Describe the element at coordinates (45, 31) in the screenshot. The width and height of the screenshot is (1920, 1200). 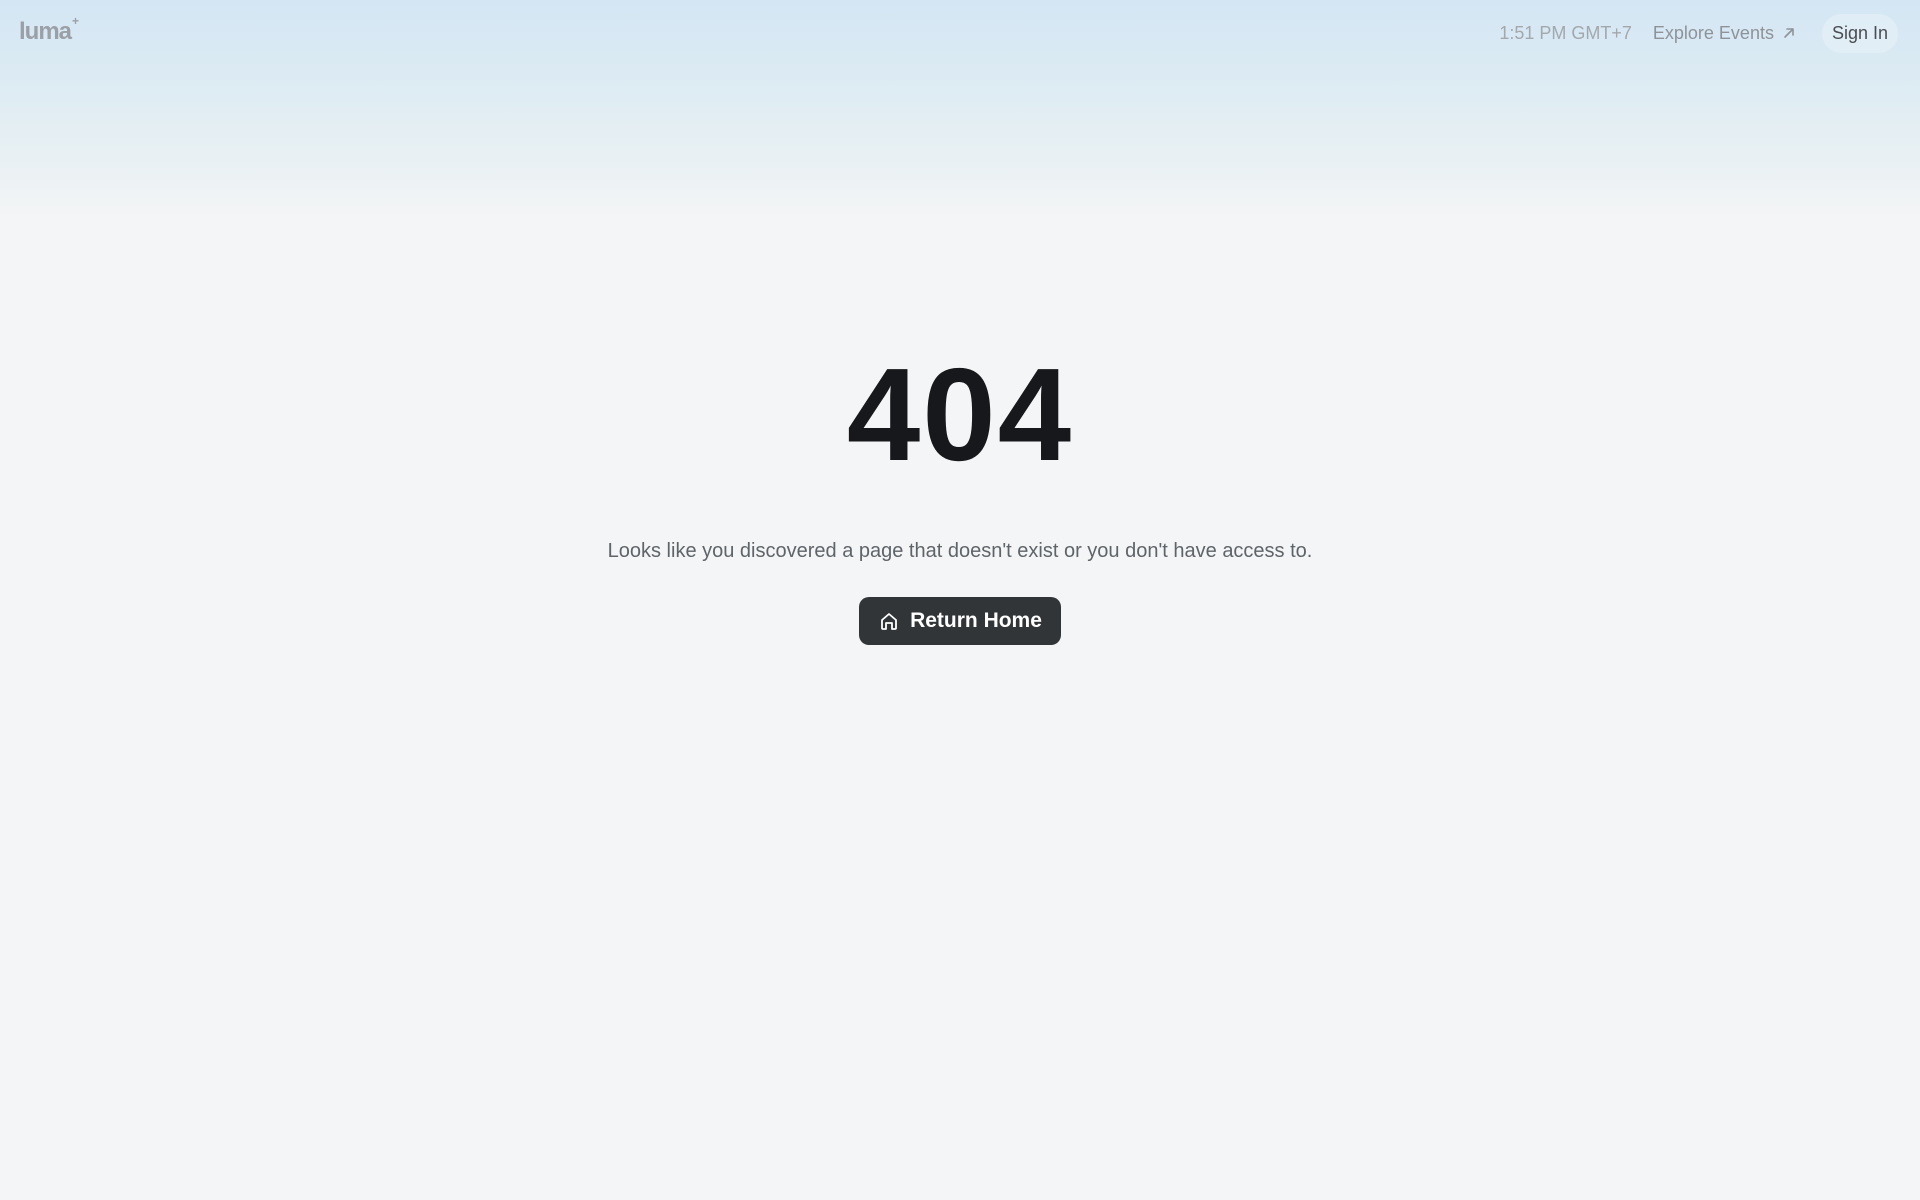
I see `logo-text: luma` at that location.